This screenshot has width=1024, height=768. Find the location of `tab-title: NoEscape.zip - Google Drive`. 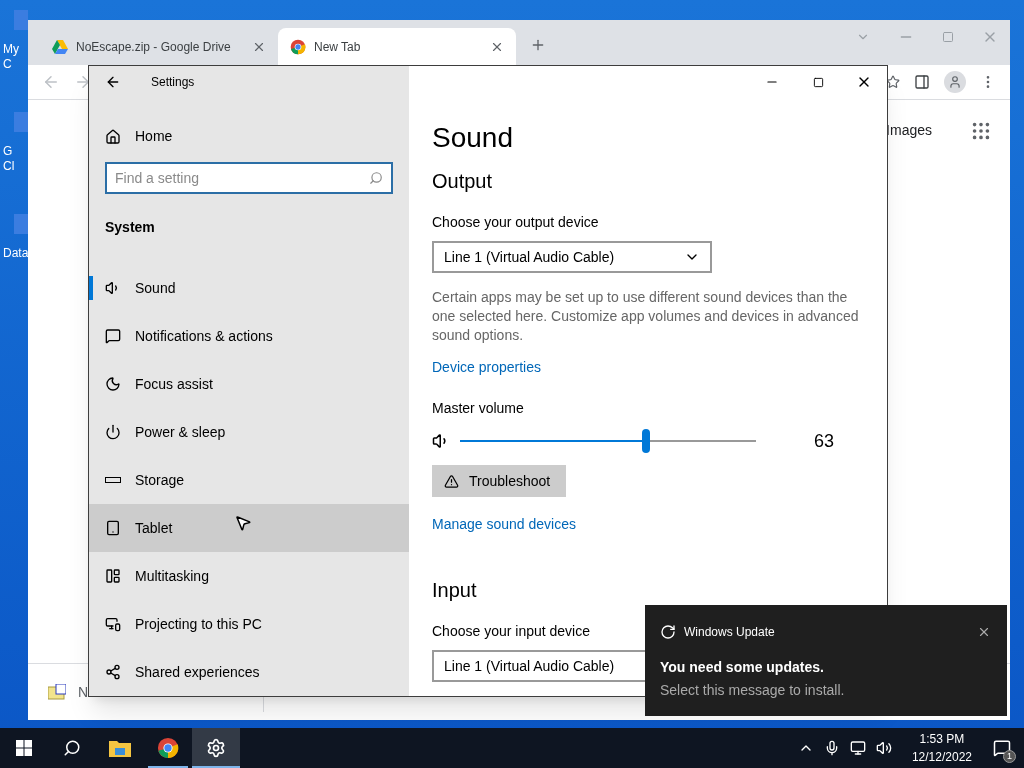

tab-title: NoEscape.zip - Google Drive is located at coordinates (154, 47).